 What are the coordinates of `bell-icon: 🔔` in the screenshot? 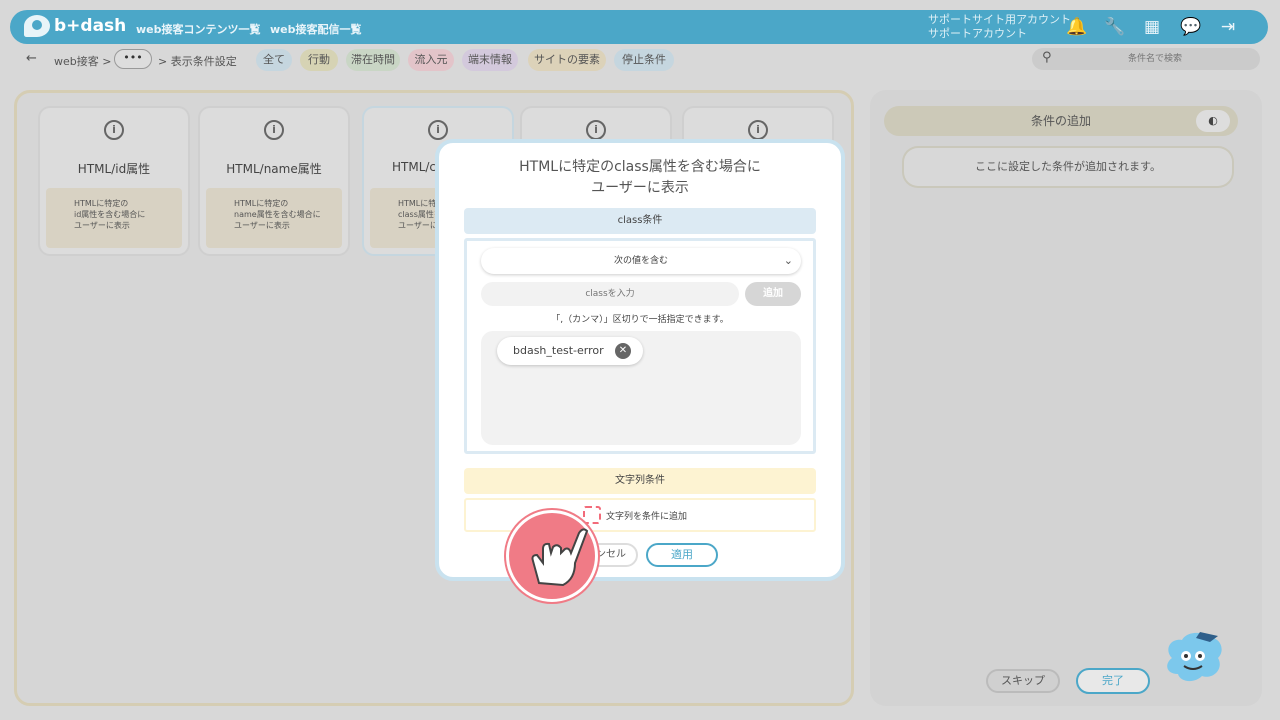 It's located at (1076, 27).